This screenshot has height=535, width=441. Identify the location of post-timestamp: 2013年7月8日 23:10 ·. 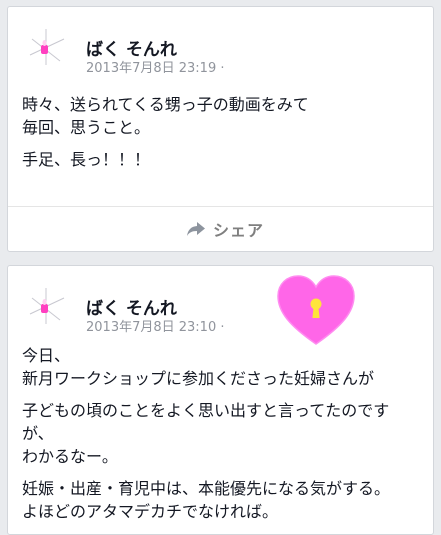
(155, 325).